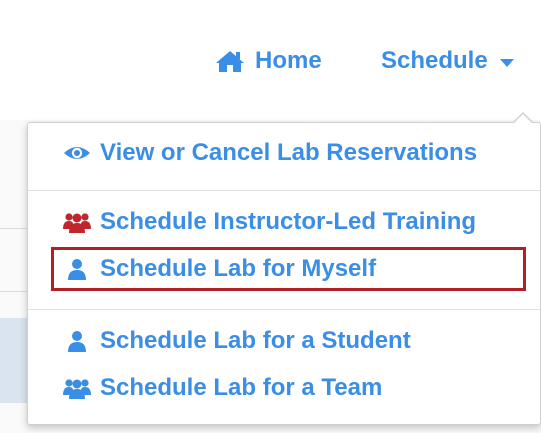  Describe the element at coordinates (288, 60) in the screenshot. I see `nav-home-label: Home` at that location.